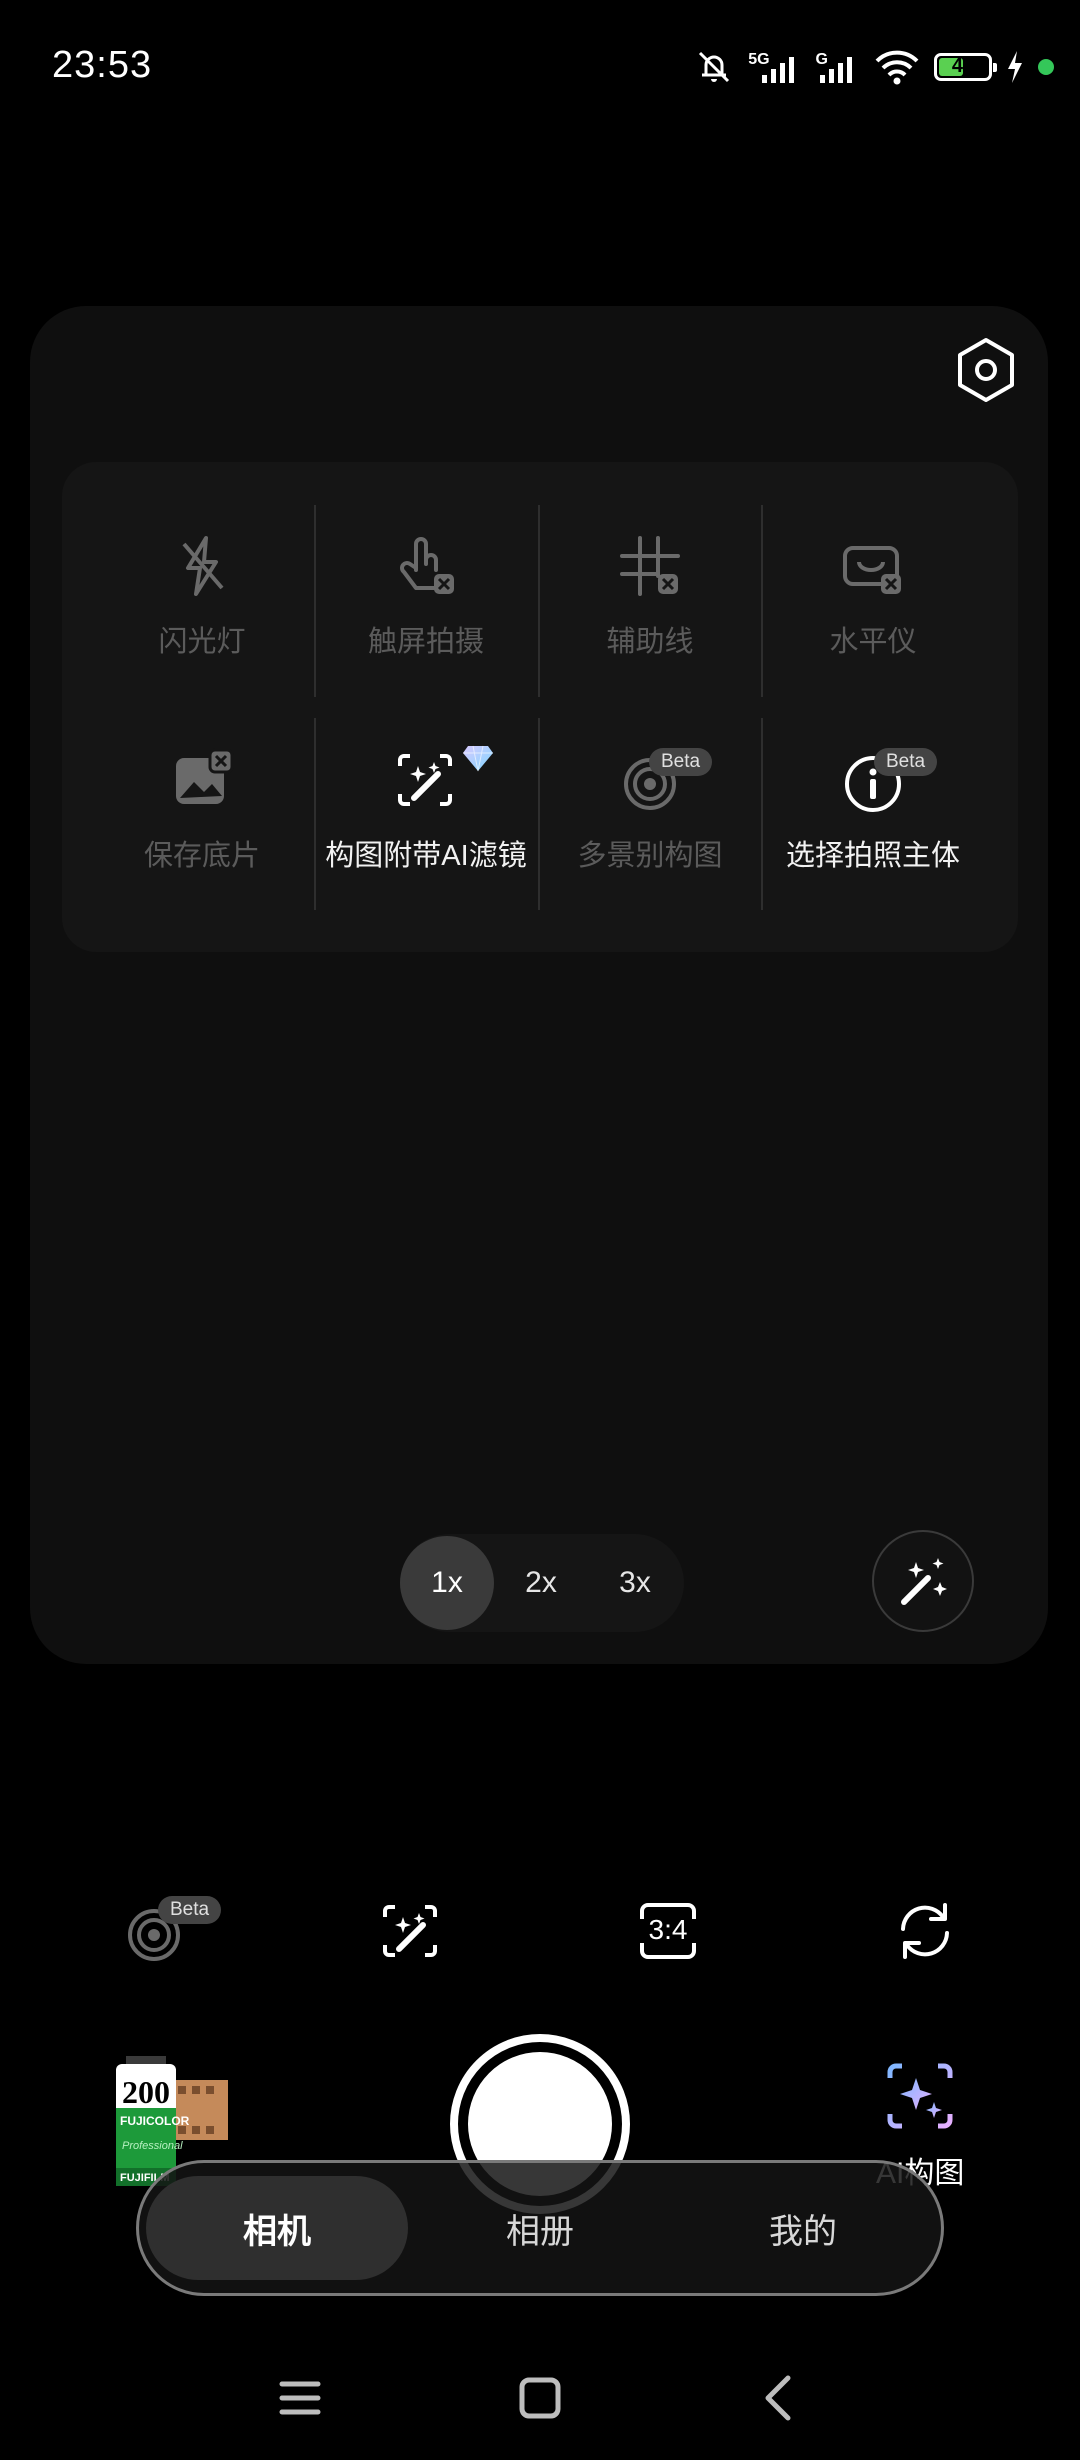 The image size is (1080, 2460). What do you see at coordinates (447, 1583) in the screenshot?
I see `zoom-1x: 1x` at bounding box center [447, 1583].